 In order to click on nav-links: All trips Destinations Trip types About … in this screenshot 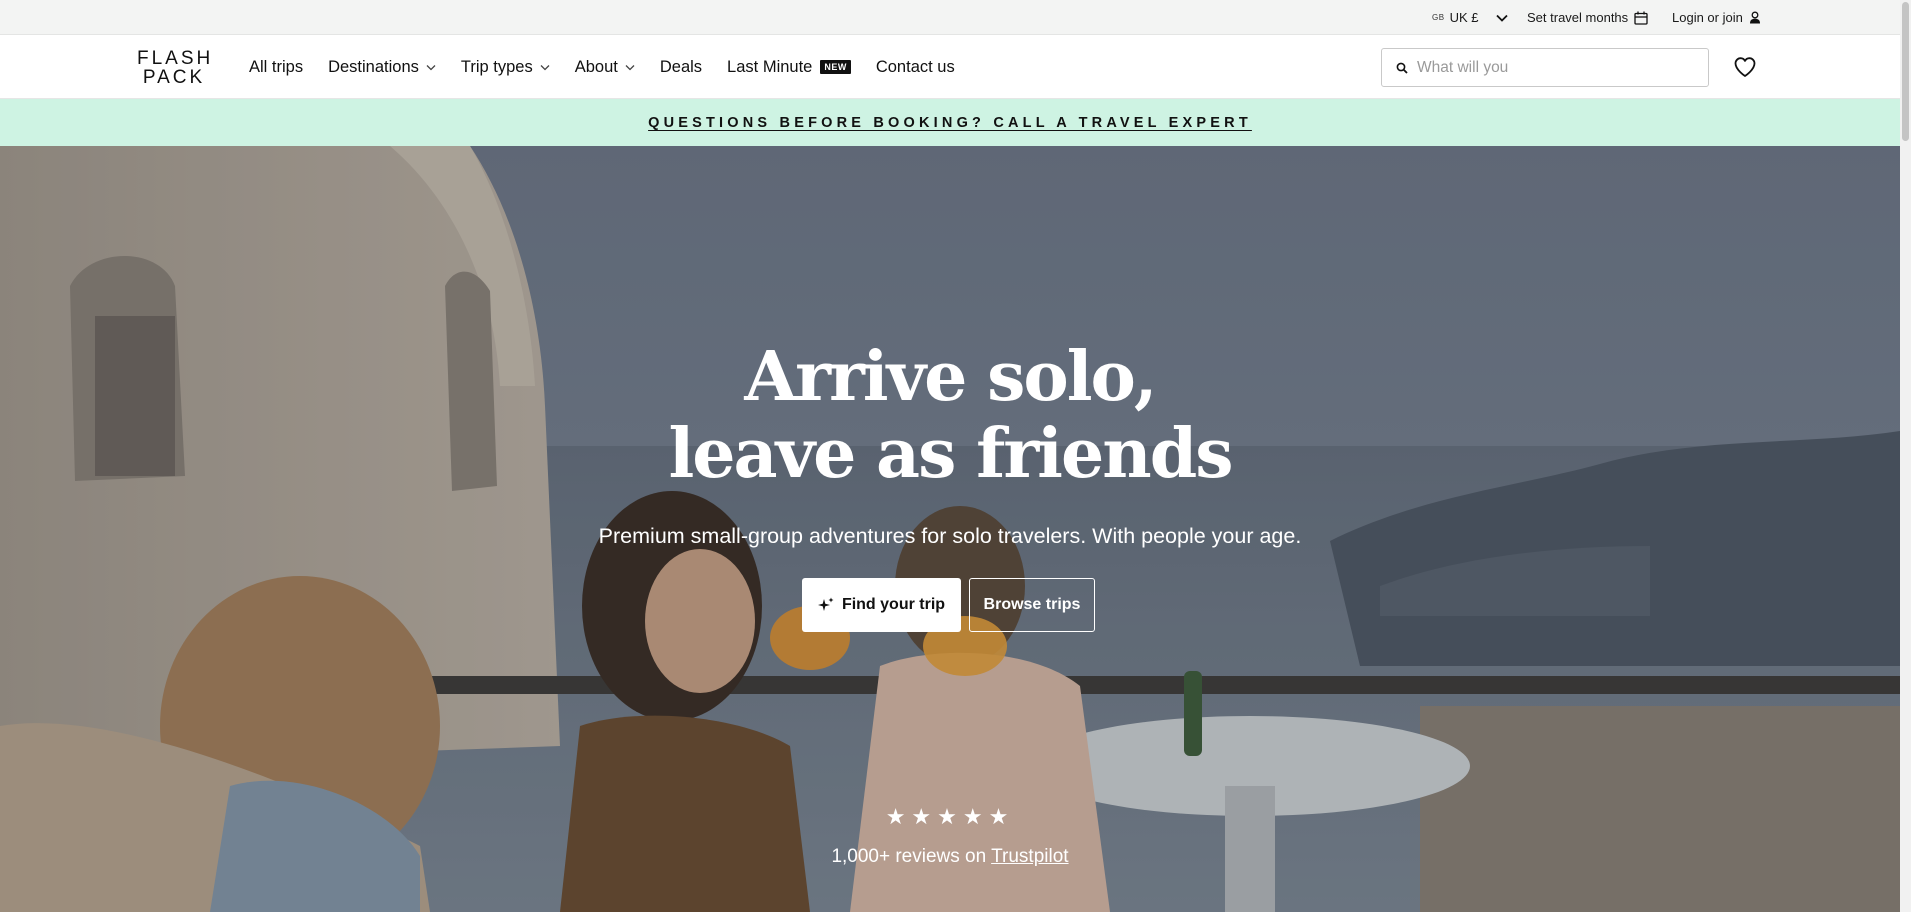, I will do `click(614, 67)`.